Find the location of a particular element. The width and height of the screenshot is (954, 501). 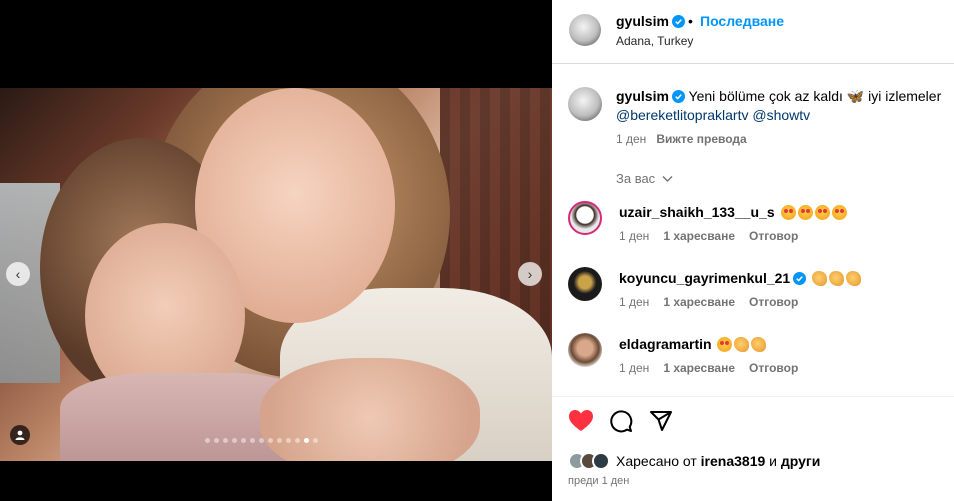

author-avatar is located at coordinates (585, 30).